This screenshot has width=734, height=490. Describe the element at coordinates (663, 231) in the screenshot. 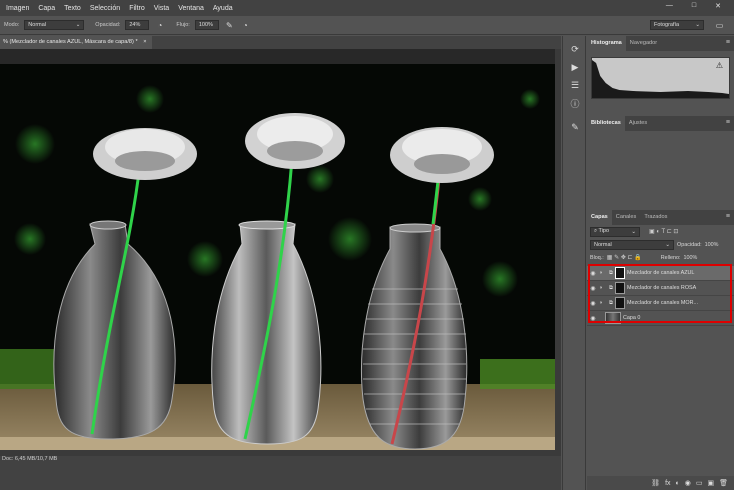

I see `filter-icons: ▣ ◐ T ⊏ ⊡` at that location.